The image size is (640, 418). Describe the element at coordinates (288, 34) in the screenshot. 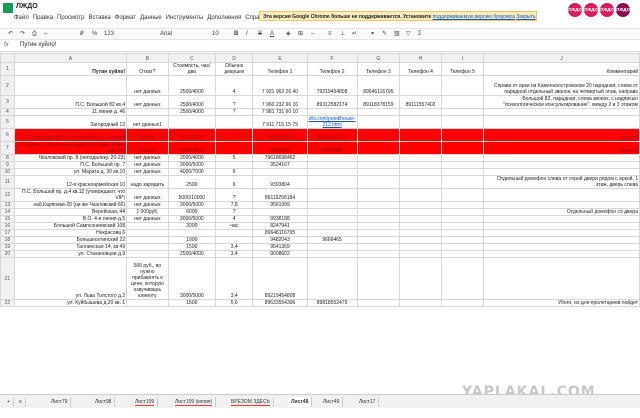

I see `fill-color-icon: ◈` at that location.